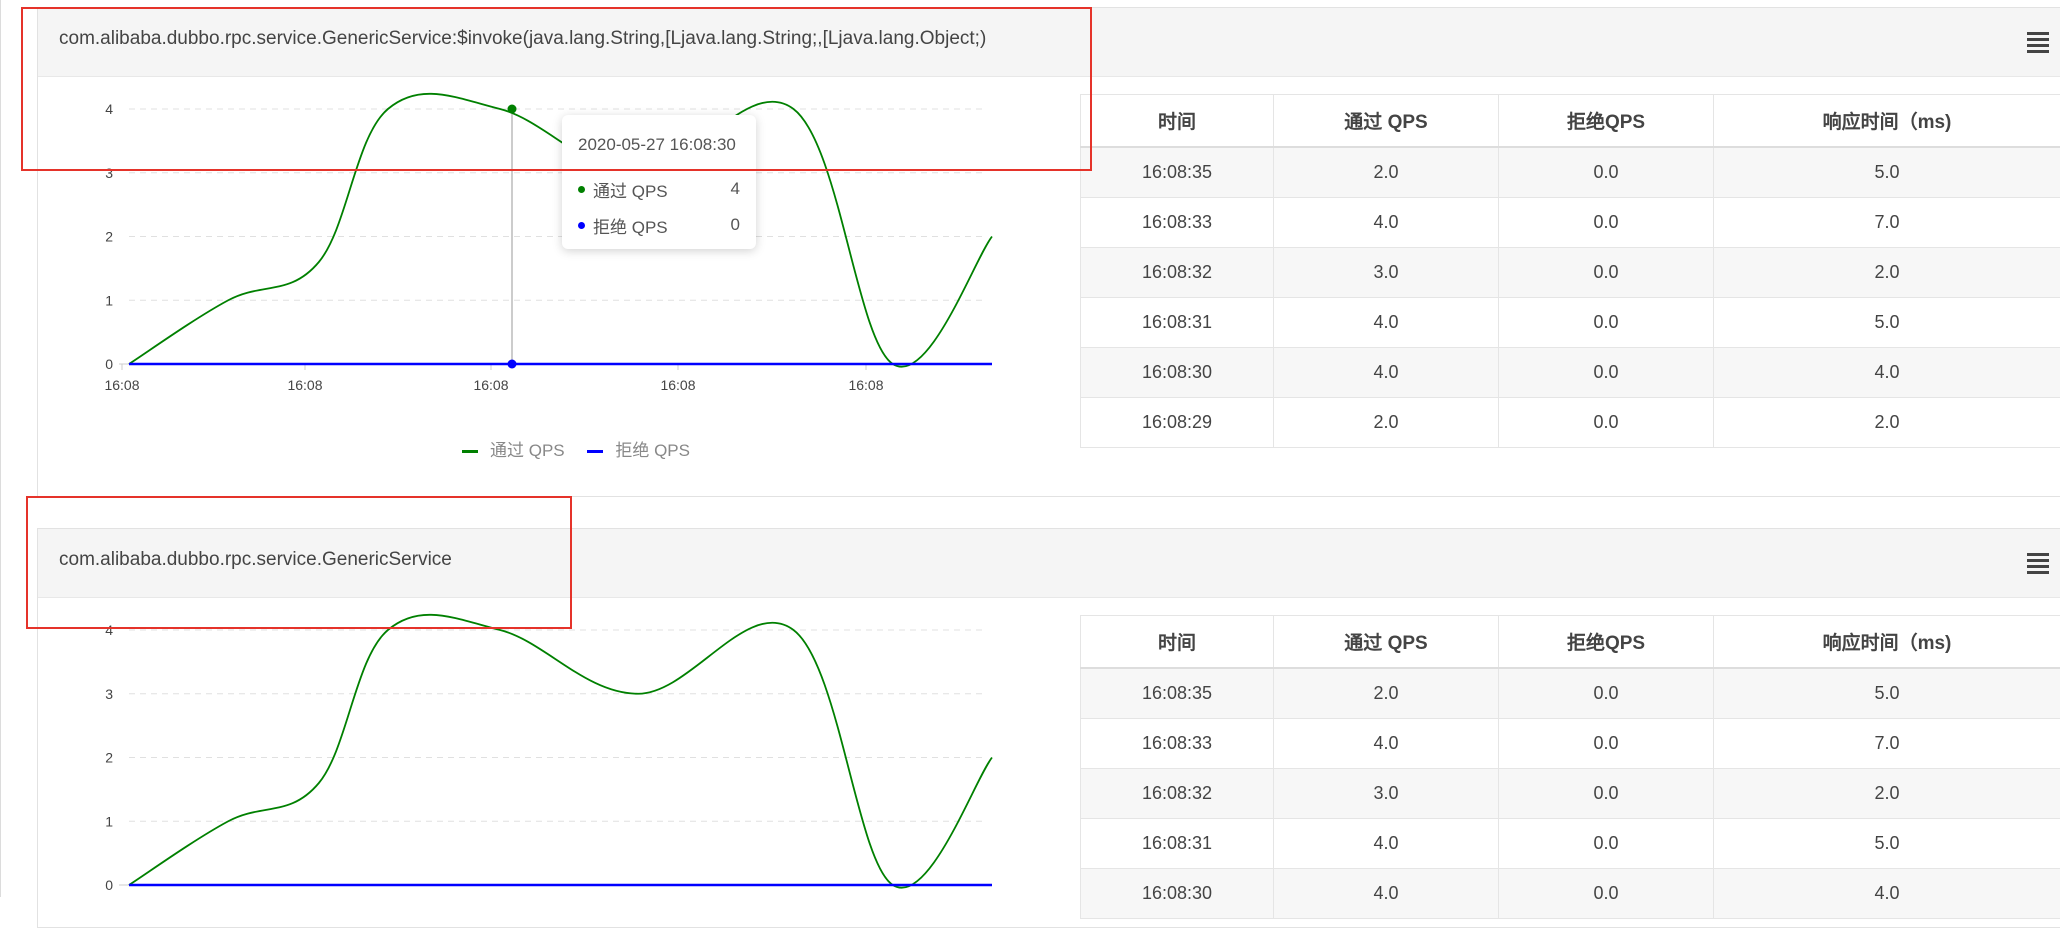 Image resolution: width=2060 pixels, height=929 pixels. What do you see at coordinates (470, 451) in the screenshot?
I see `green-line-icon` at bounding box center [470, 451].